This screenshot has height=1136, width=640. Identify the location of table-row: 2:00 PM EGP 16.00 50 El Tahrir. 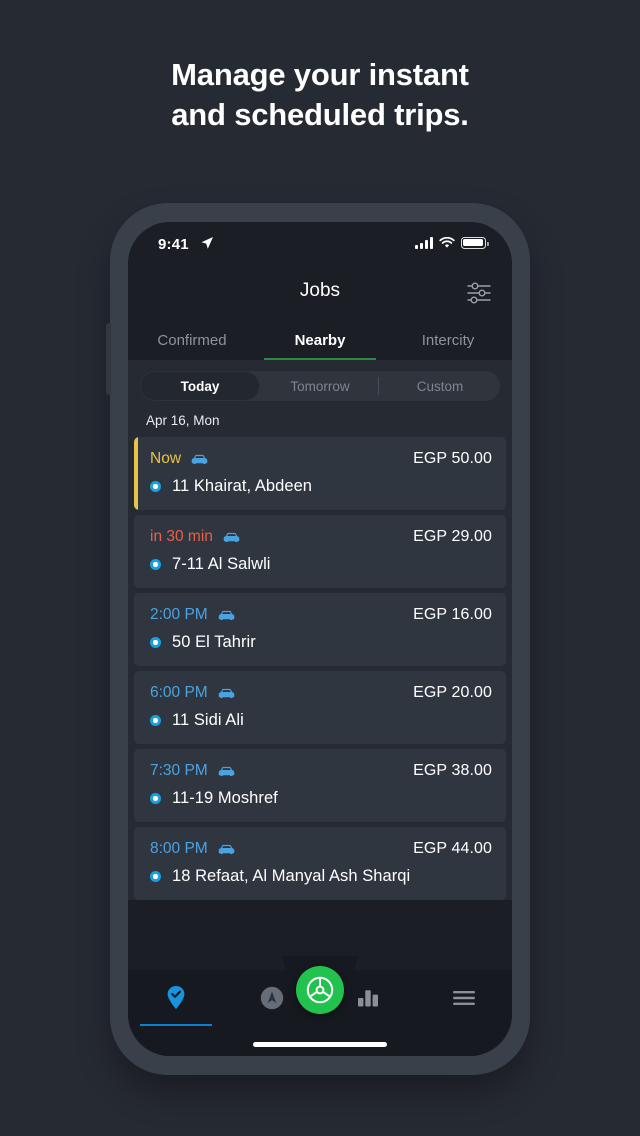
(320, 629).